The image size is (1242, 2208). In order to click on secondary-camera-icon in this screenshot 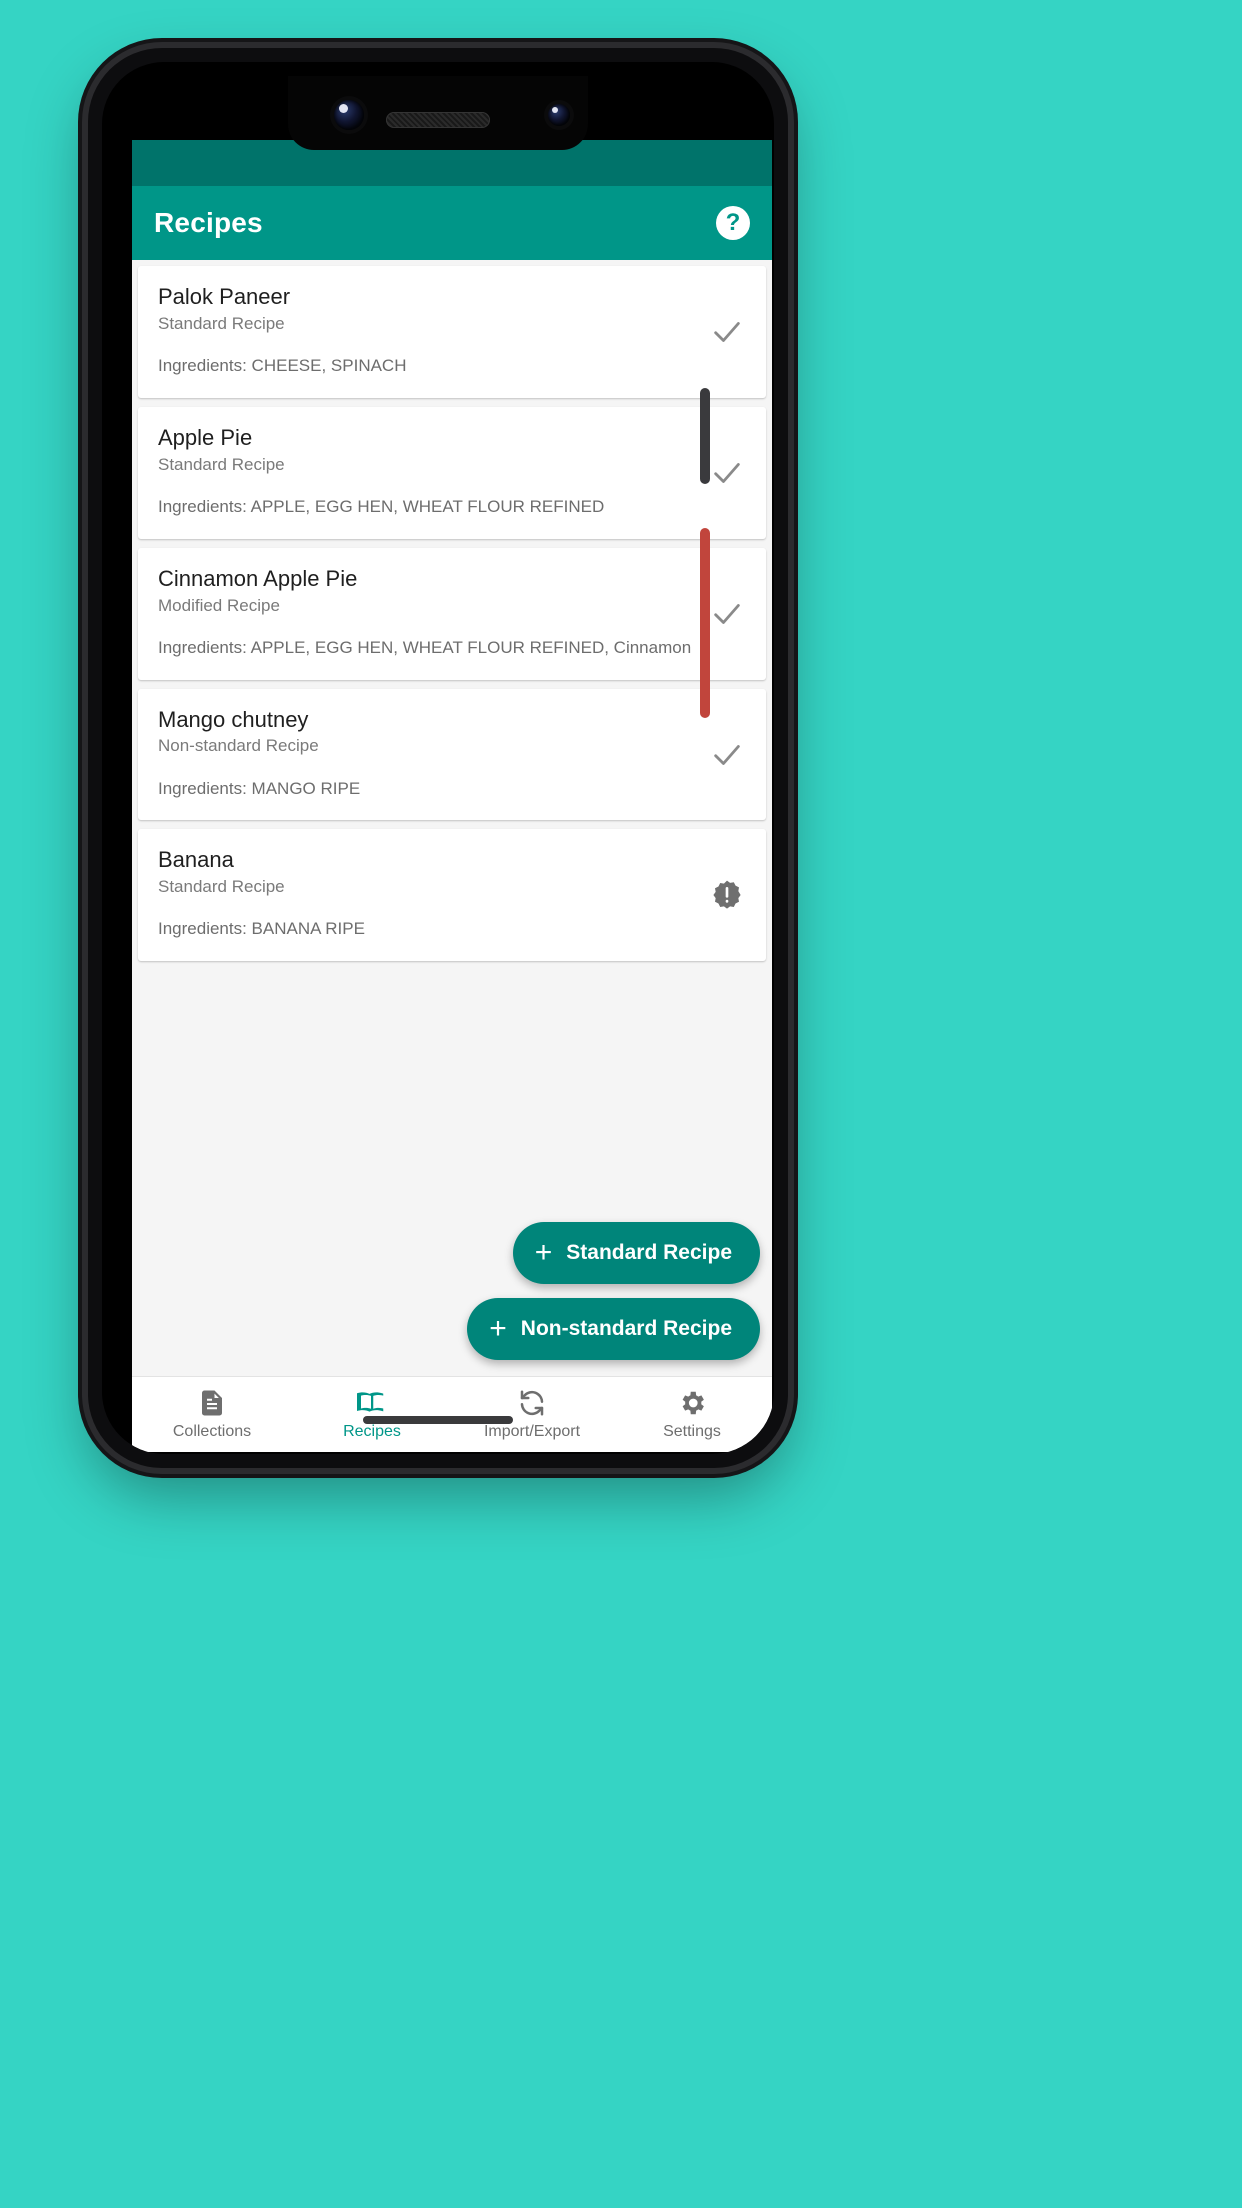, I will do `click(559, 115)`.